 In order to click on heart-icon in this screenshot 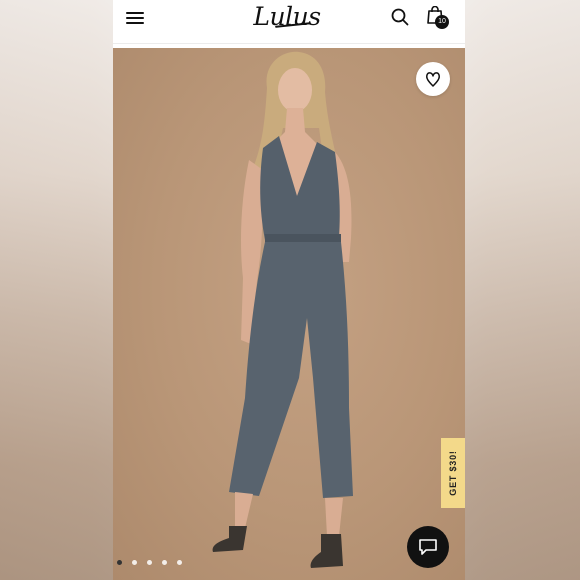, I will do `click(433, 79)`.